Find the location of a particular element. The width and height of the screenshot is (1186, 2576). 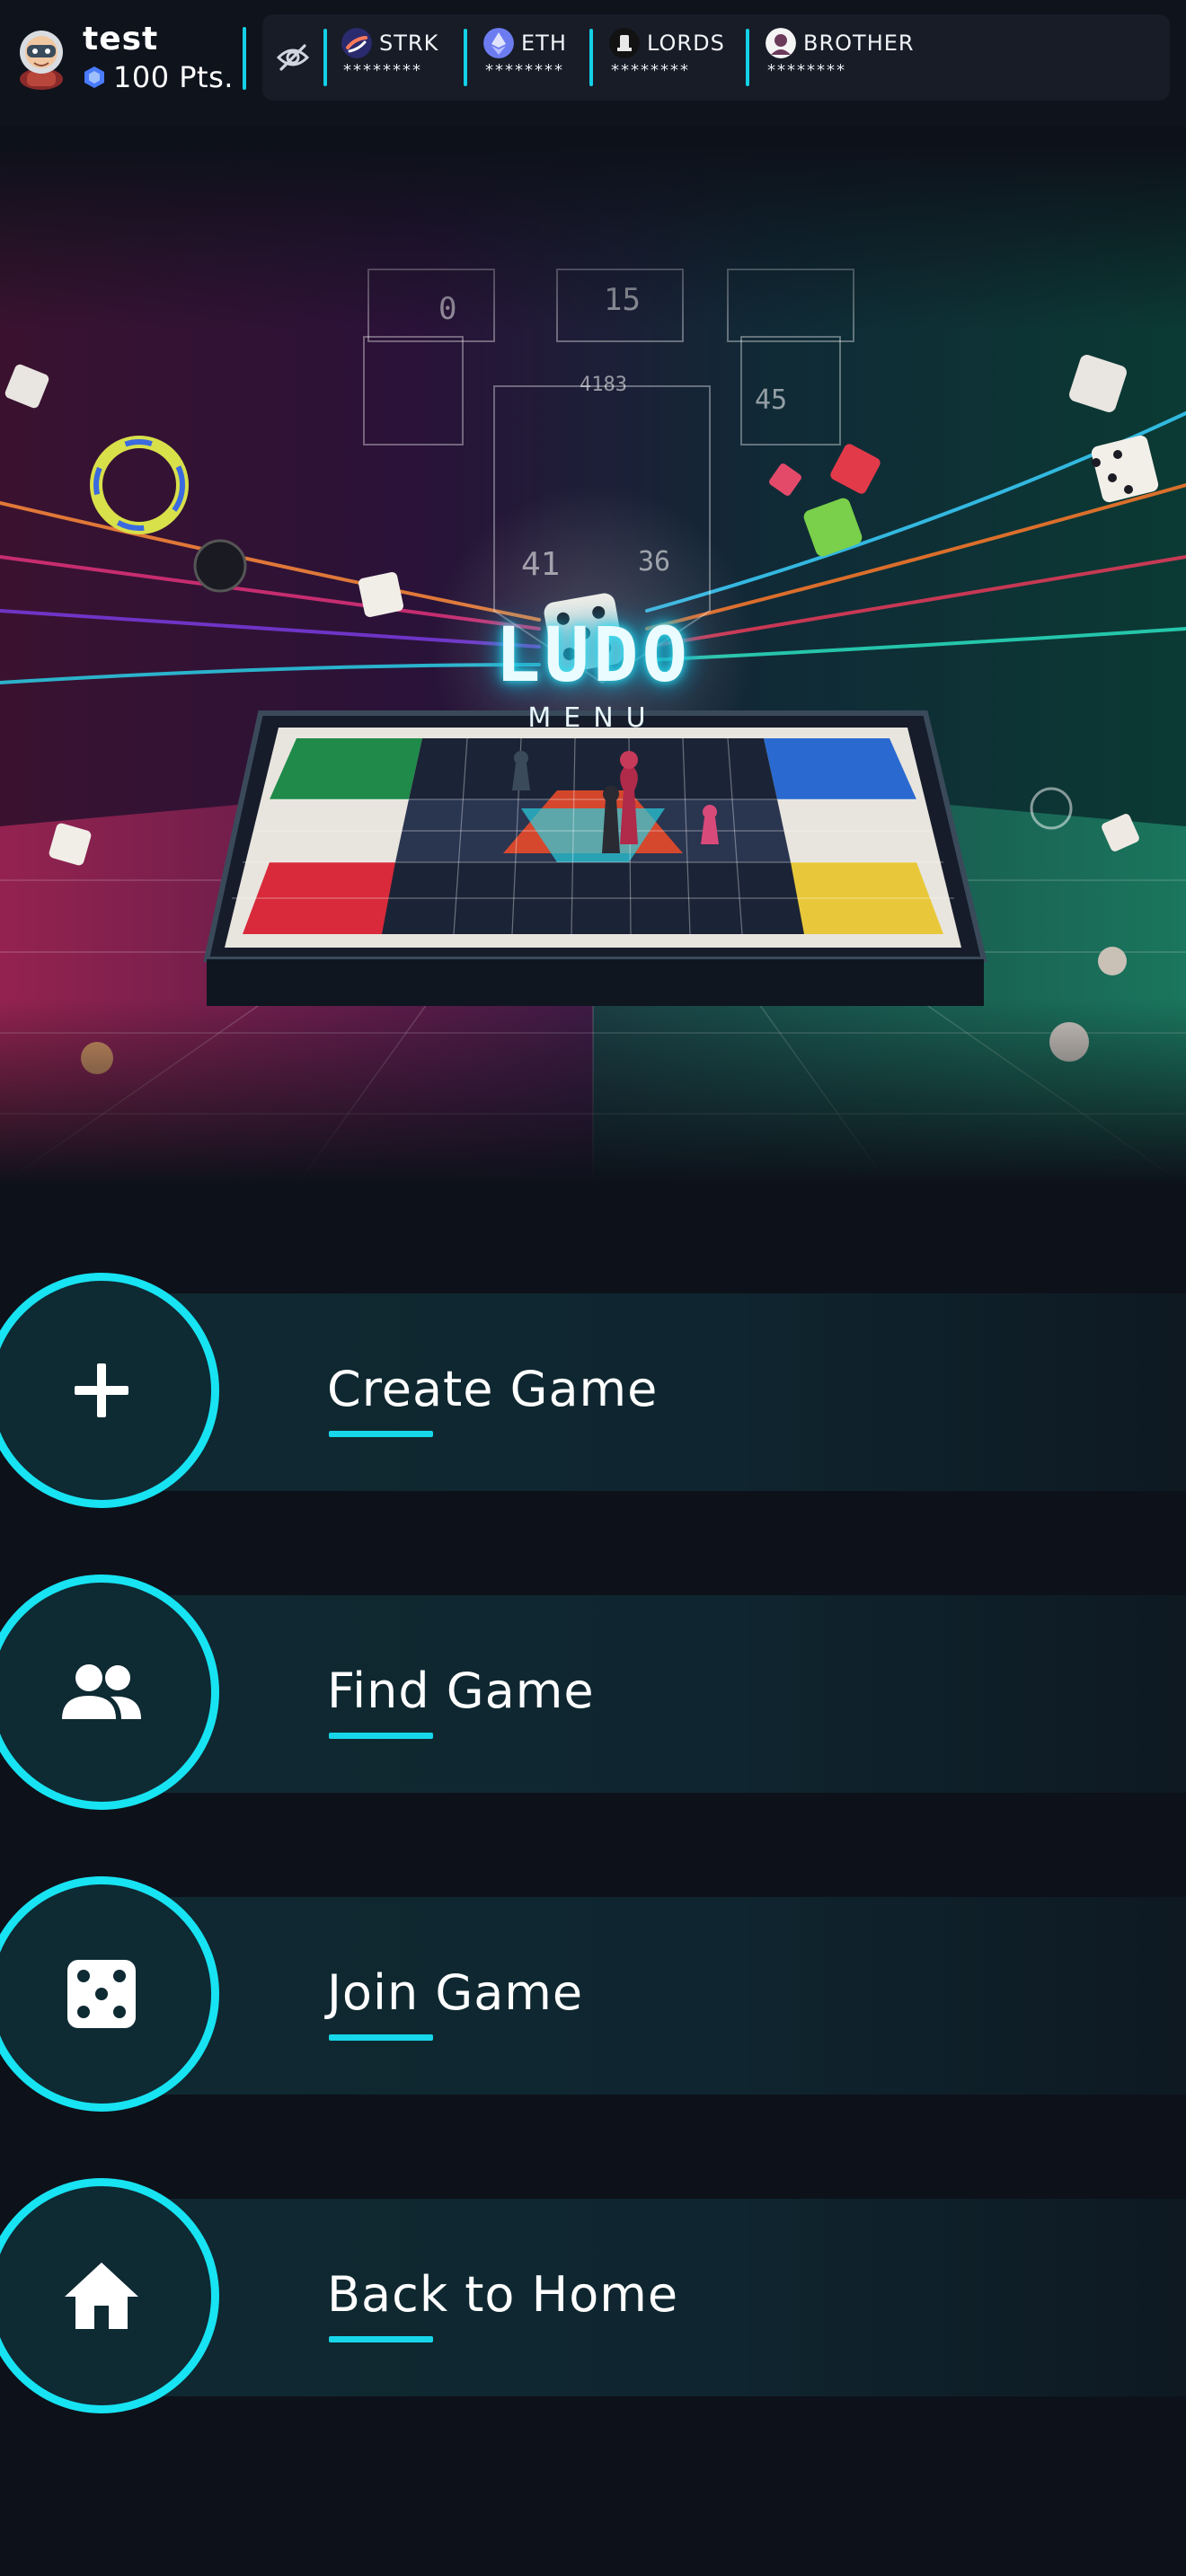

strk-icon is located at coordinates (356, 43).